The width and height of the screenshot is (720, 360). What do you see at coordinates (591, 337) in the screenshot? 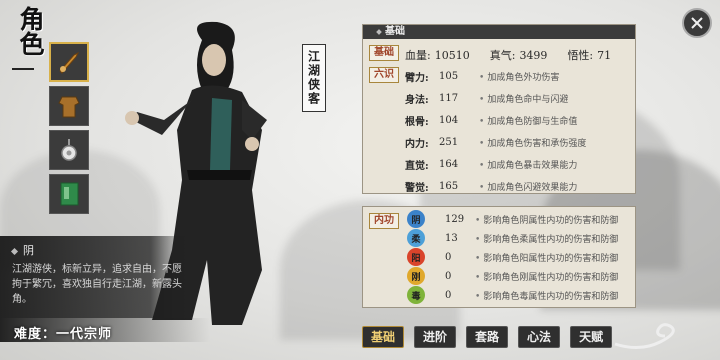
I see `tab-talent: 天赋` at bounding box center [591, 337].